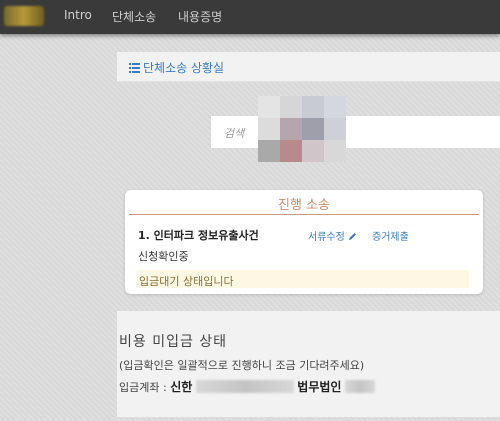 This screenshot has height=421, width=500. I want to click on redacted-account-number, so click(244, 386).